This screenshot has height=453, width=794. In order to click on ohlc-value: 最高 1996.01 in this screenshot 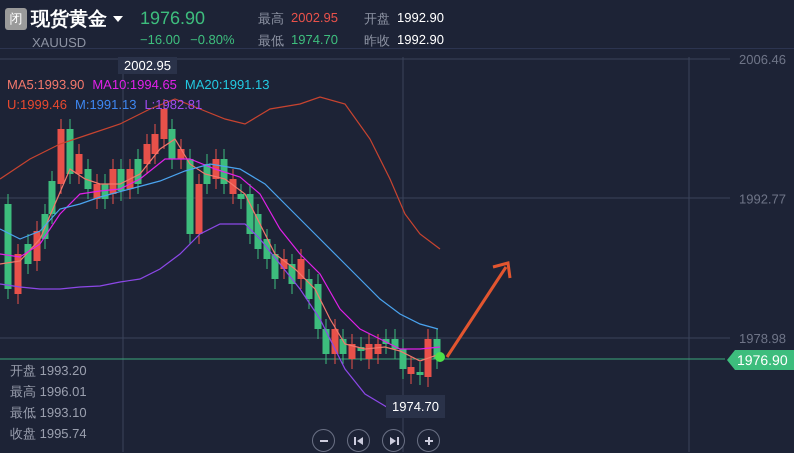, I will do `click(48, 392)`.